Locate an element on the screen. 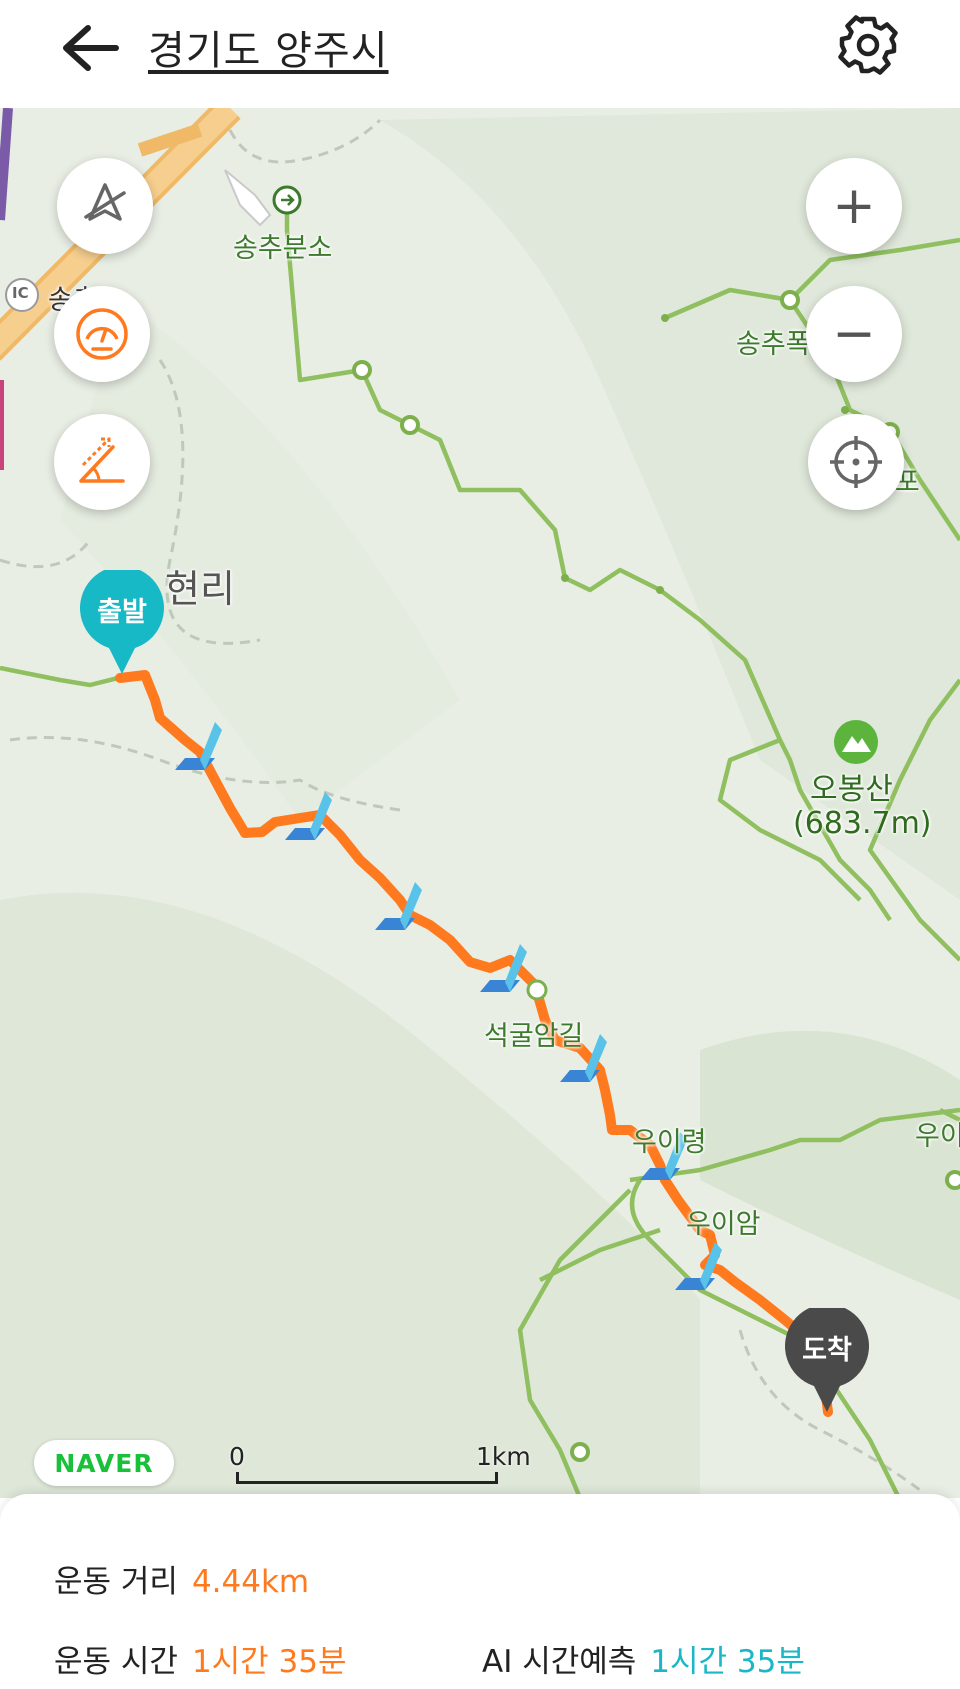 Image resolution: width=960 pixels, height=1689 pixels. label-obongsan: 오봉산 is located at coordinates (851, 789).